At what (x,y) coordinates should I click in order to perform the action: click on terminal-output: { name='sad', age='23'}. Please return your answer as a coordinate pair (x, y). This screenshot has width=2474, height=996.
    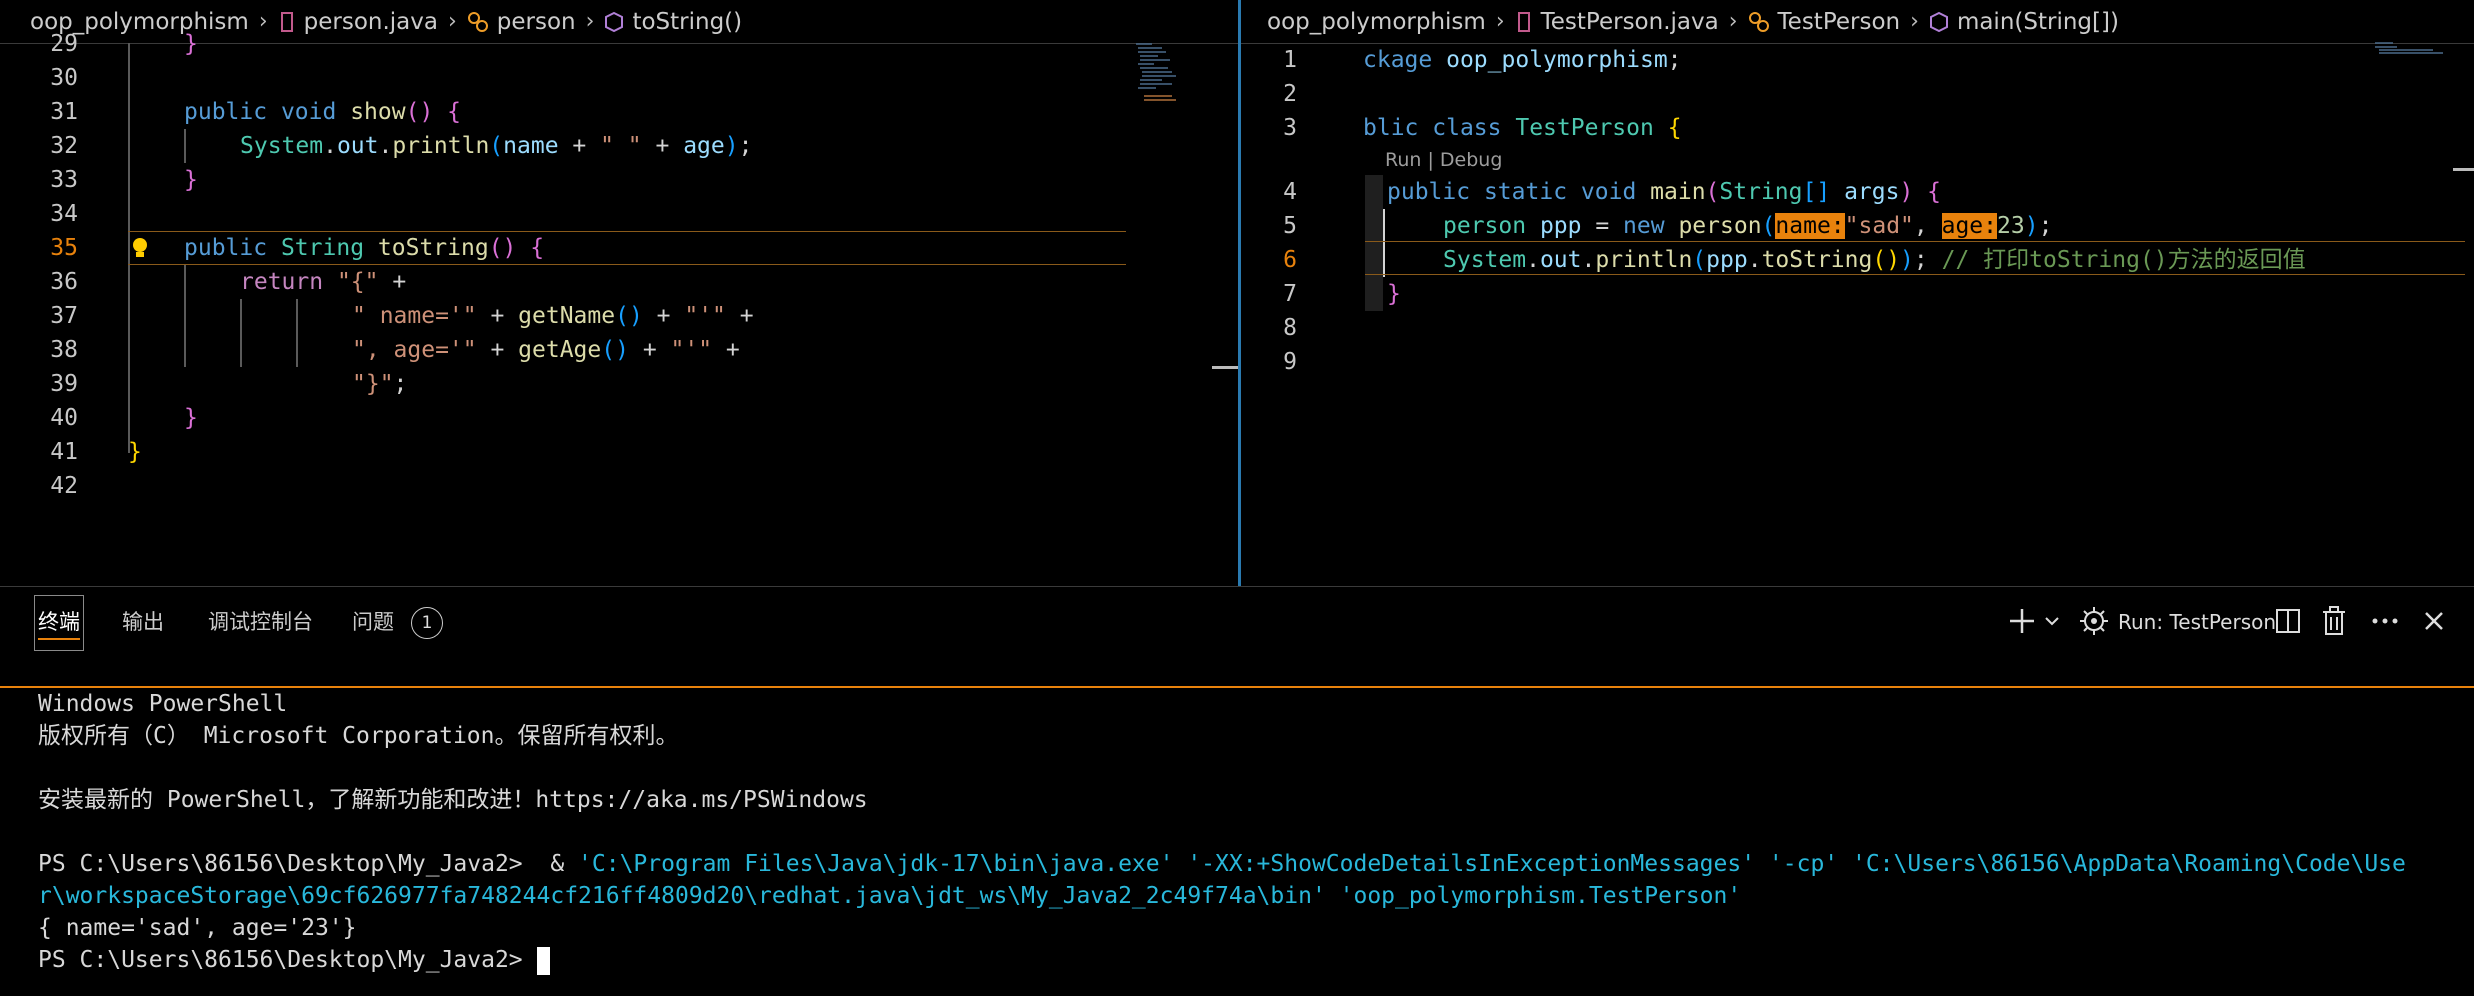
    Looking at the image, I should click on (197, 928).